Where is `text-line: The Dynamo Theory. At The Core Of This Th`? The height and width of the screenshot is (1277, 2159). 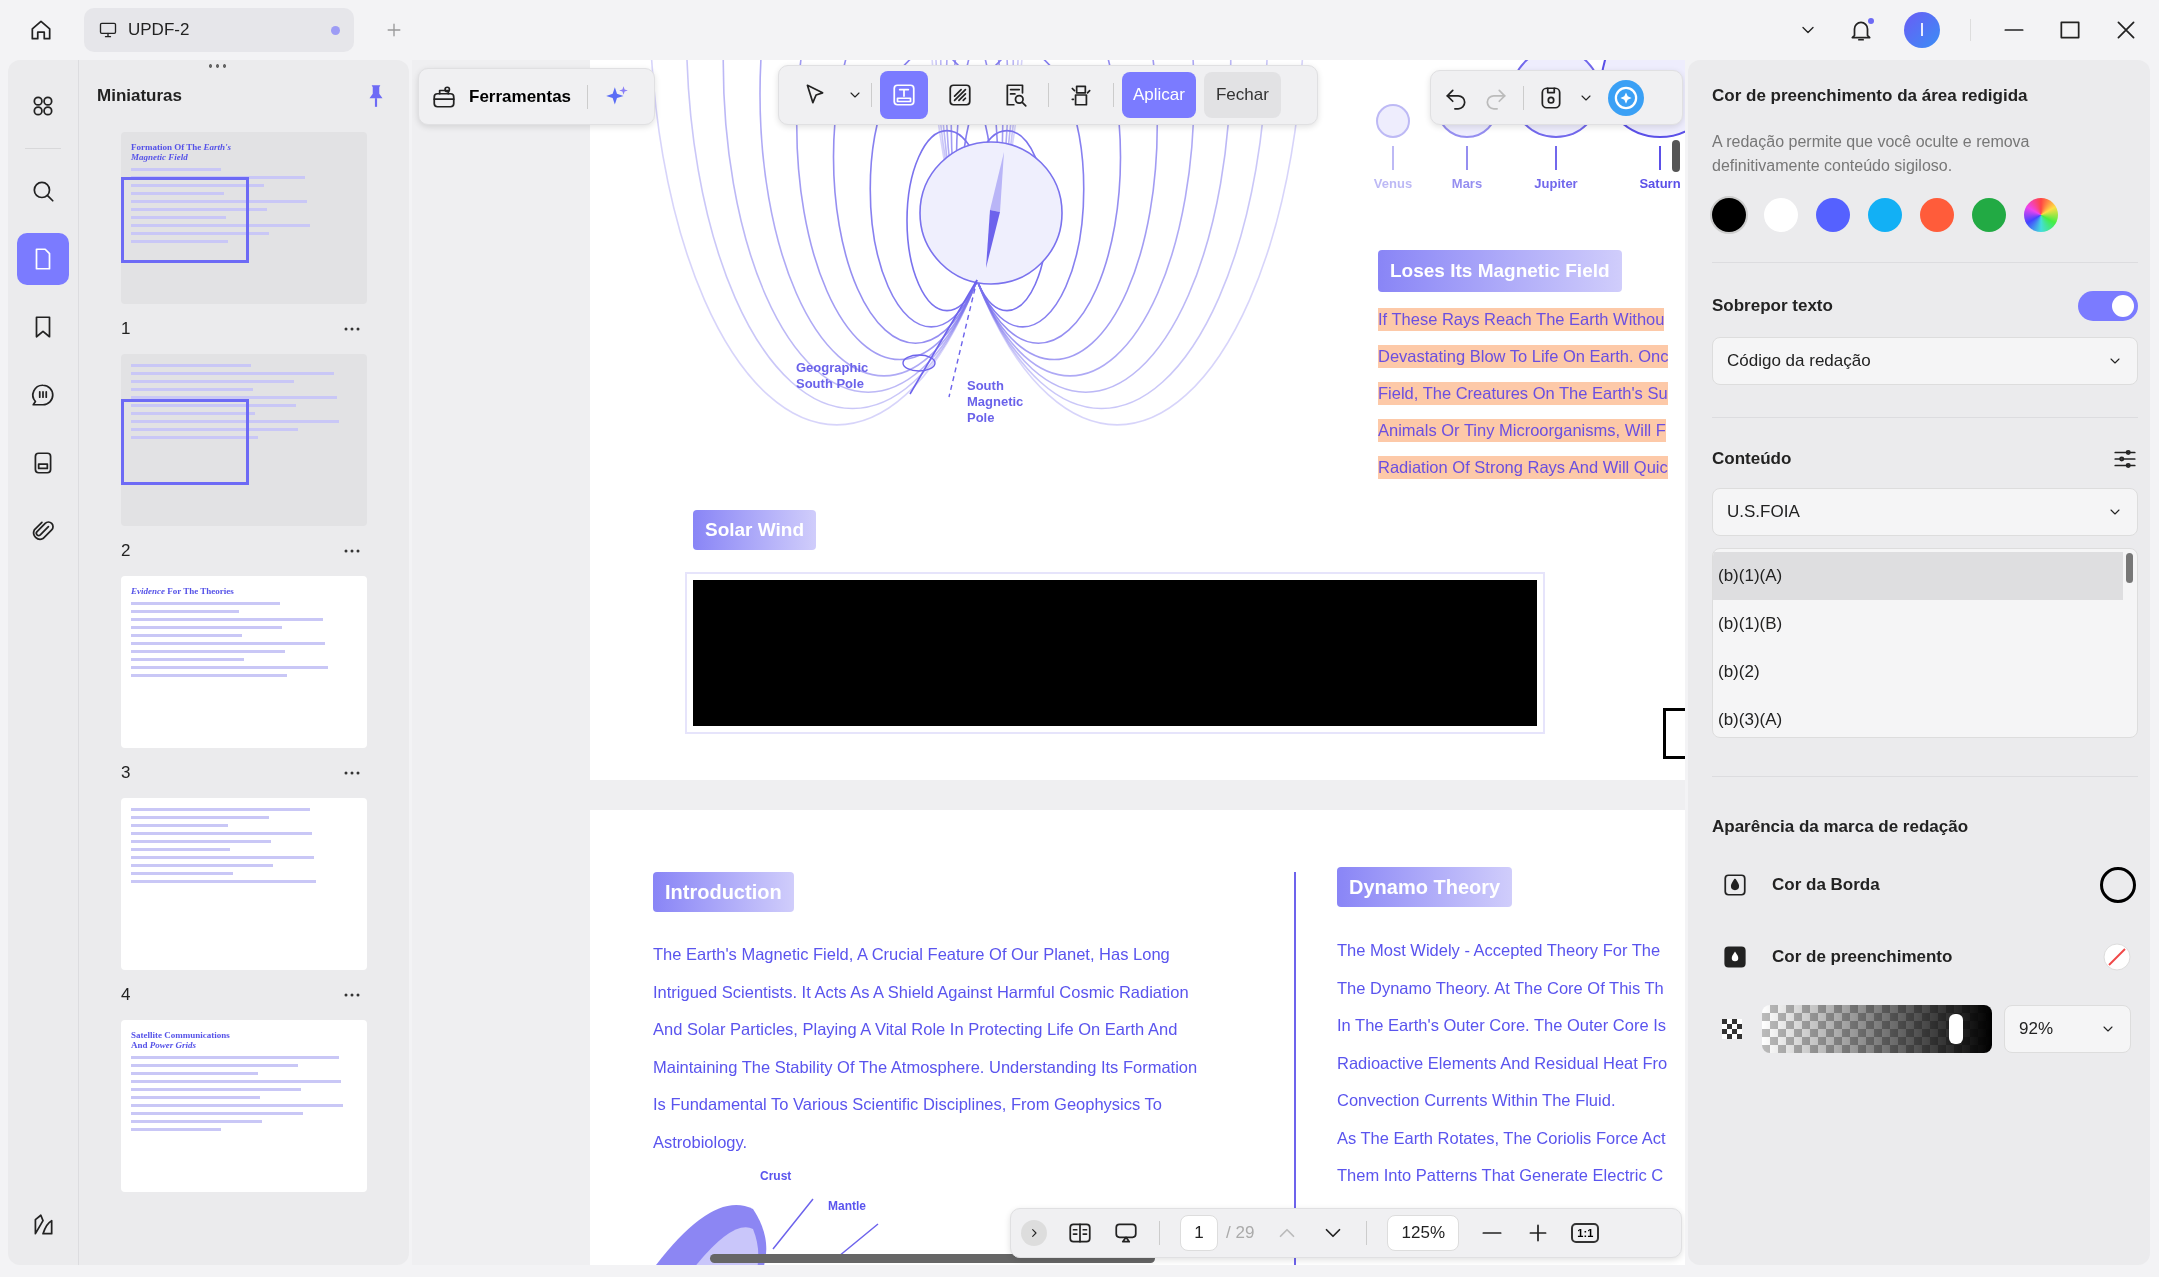 text-line: The Dynamo Theory. At The Core Of This Th is located at coordinates (1500, 988).